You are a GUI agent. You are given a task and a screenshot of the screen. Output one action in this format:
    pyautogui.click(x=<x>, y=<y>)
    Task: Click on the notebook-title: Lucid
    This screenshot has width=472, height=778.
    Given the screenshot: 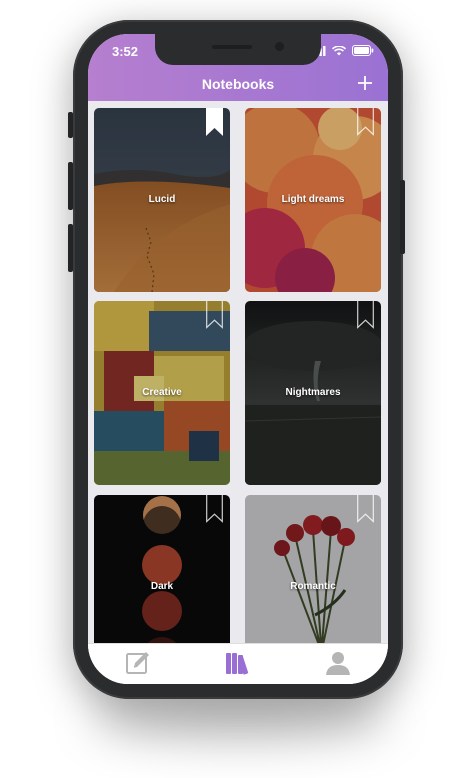 What is the action you would take?
    pyautogui.click(x=162, y=199)
    